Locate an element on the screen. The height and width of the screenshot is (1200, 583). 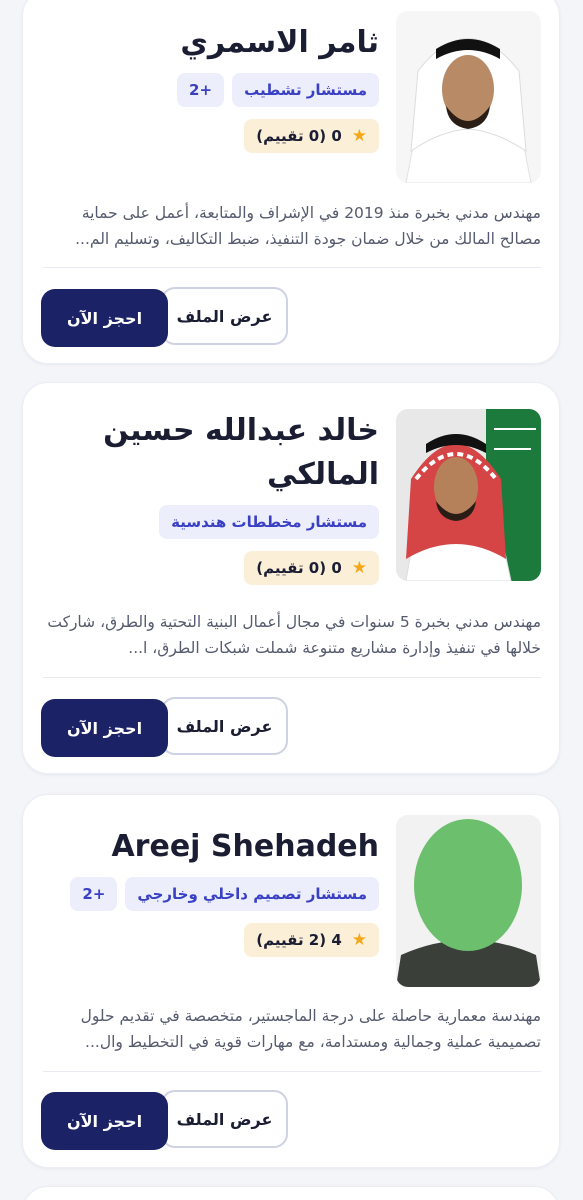
specialty-tag: مستشار تصميم داخلي وخارجي is located at coordinates (252, 894).